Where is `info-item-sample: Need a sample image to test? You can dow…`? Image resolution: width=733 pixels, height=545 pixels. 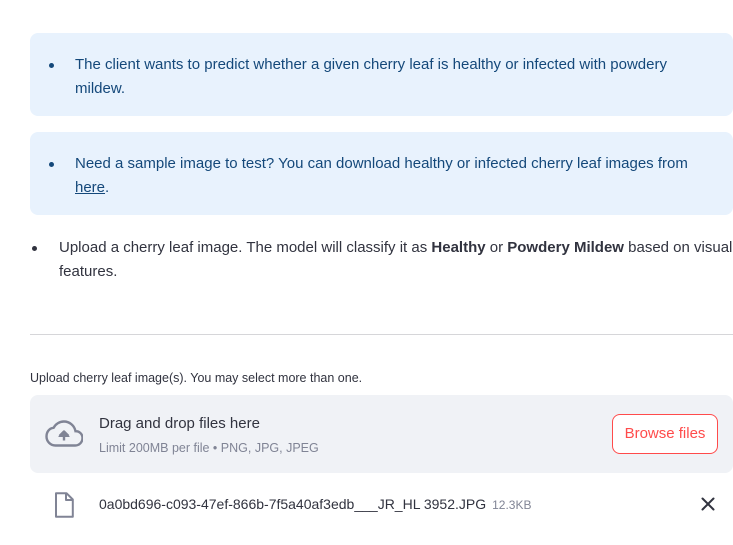 info-item-sample: Need a sample image to test? You can dow… is located at coordinates (381, 176).